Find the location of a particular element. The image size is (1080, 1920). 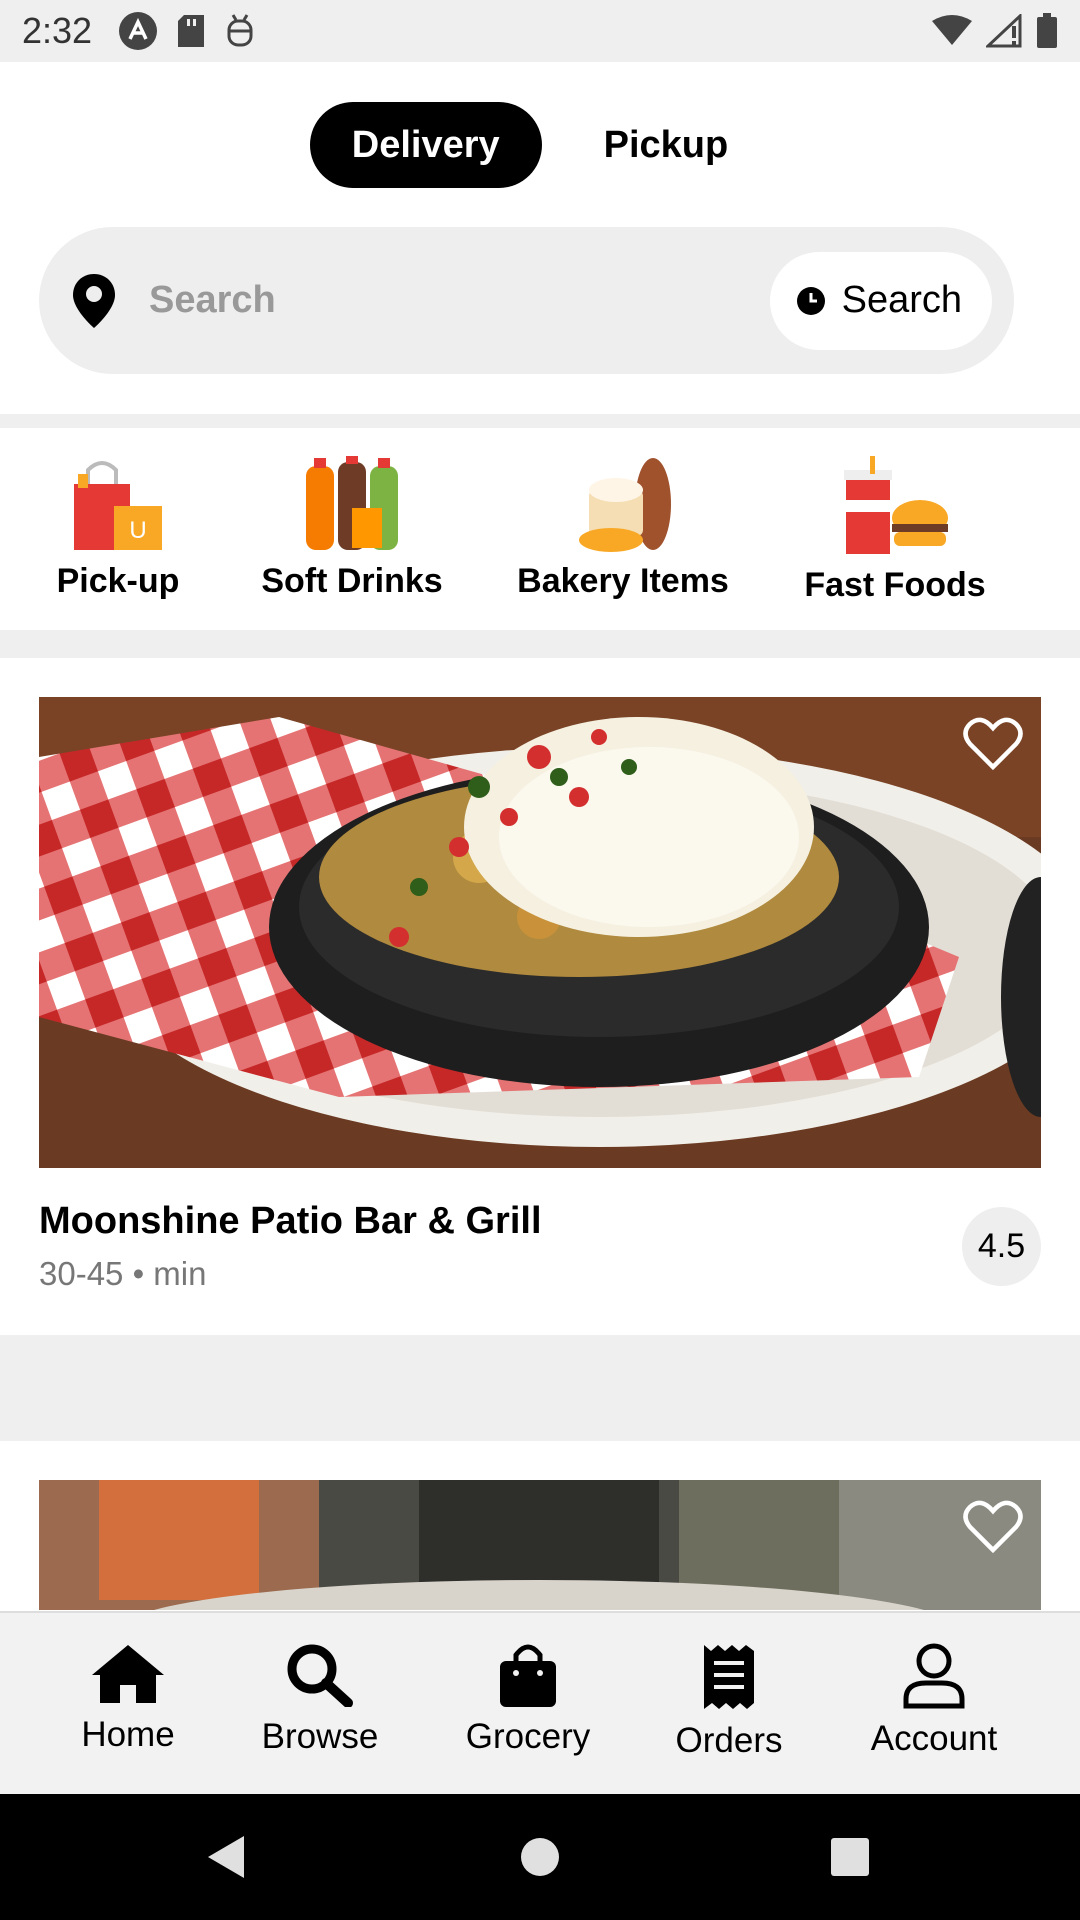

app-a-icon is located at coordinates (138, 31).